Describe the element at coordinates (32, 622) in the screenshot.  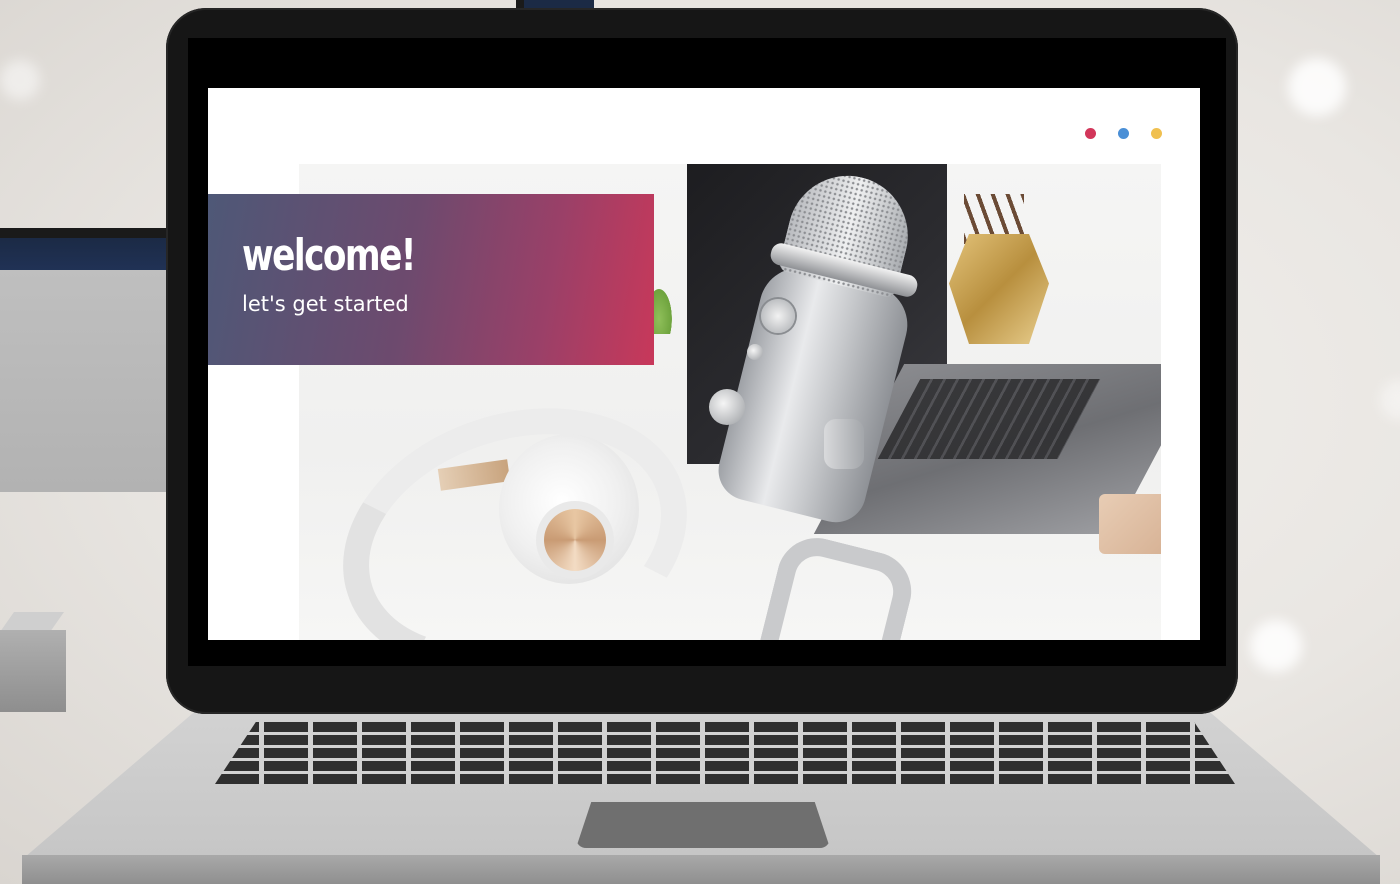
I see `background-stand-top` at that location.